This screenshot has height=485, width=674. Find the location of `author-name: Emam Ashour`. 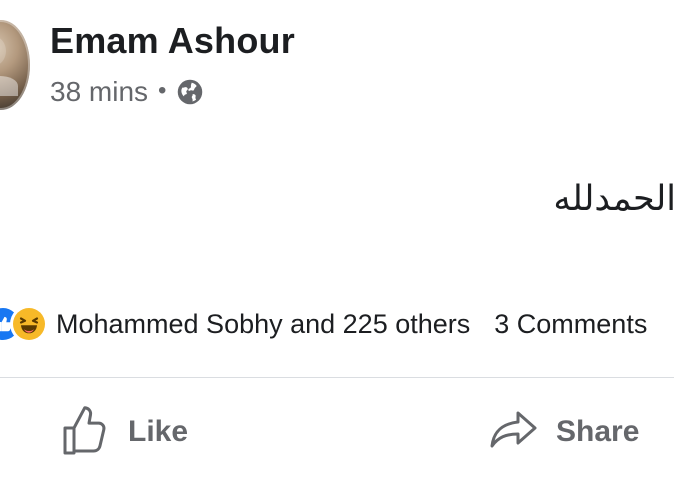

author-name: Emam Ashour is located at coordinates (172, 41).